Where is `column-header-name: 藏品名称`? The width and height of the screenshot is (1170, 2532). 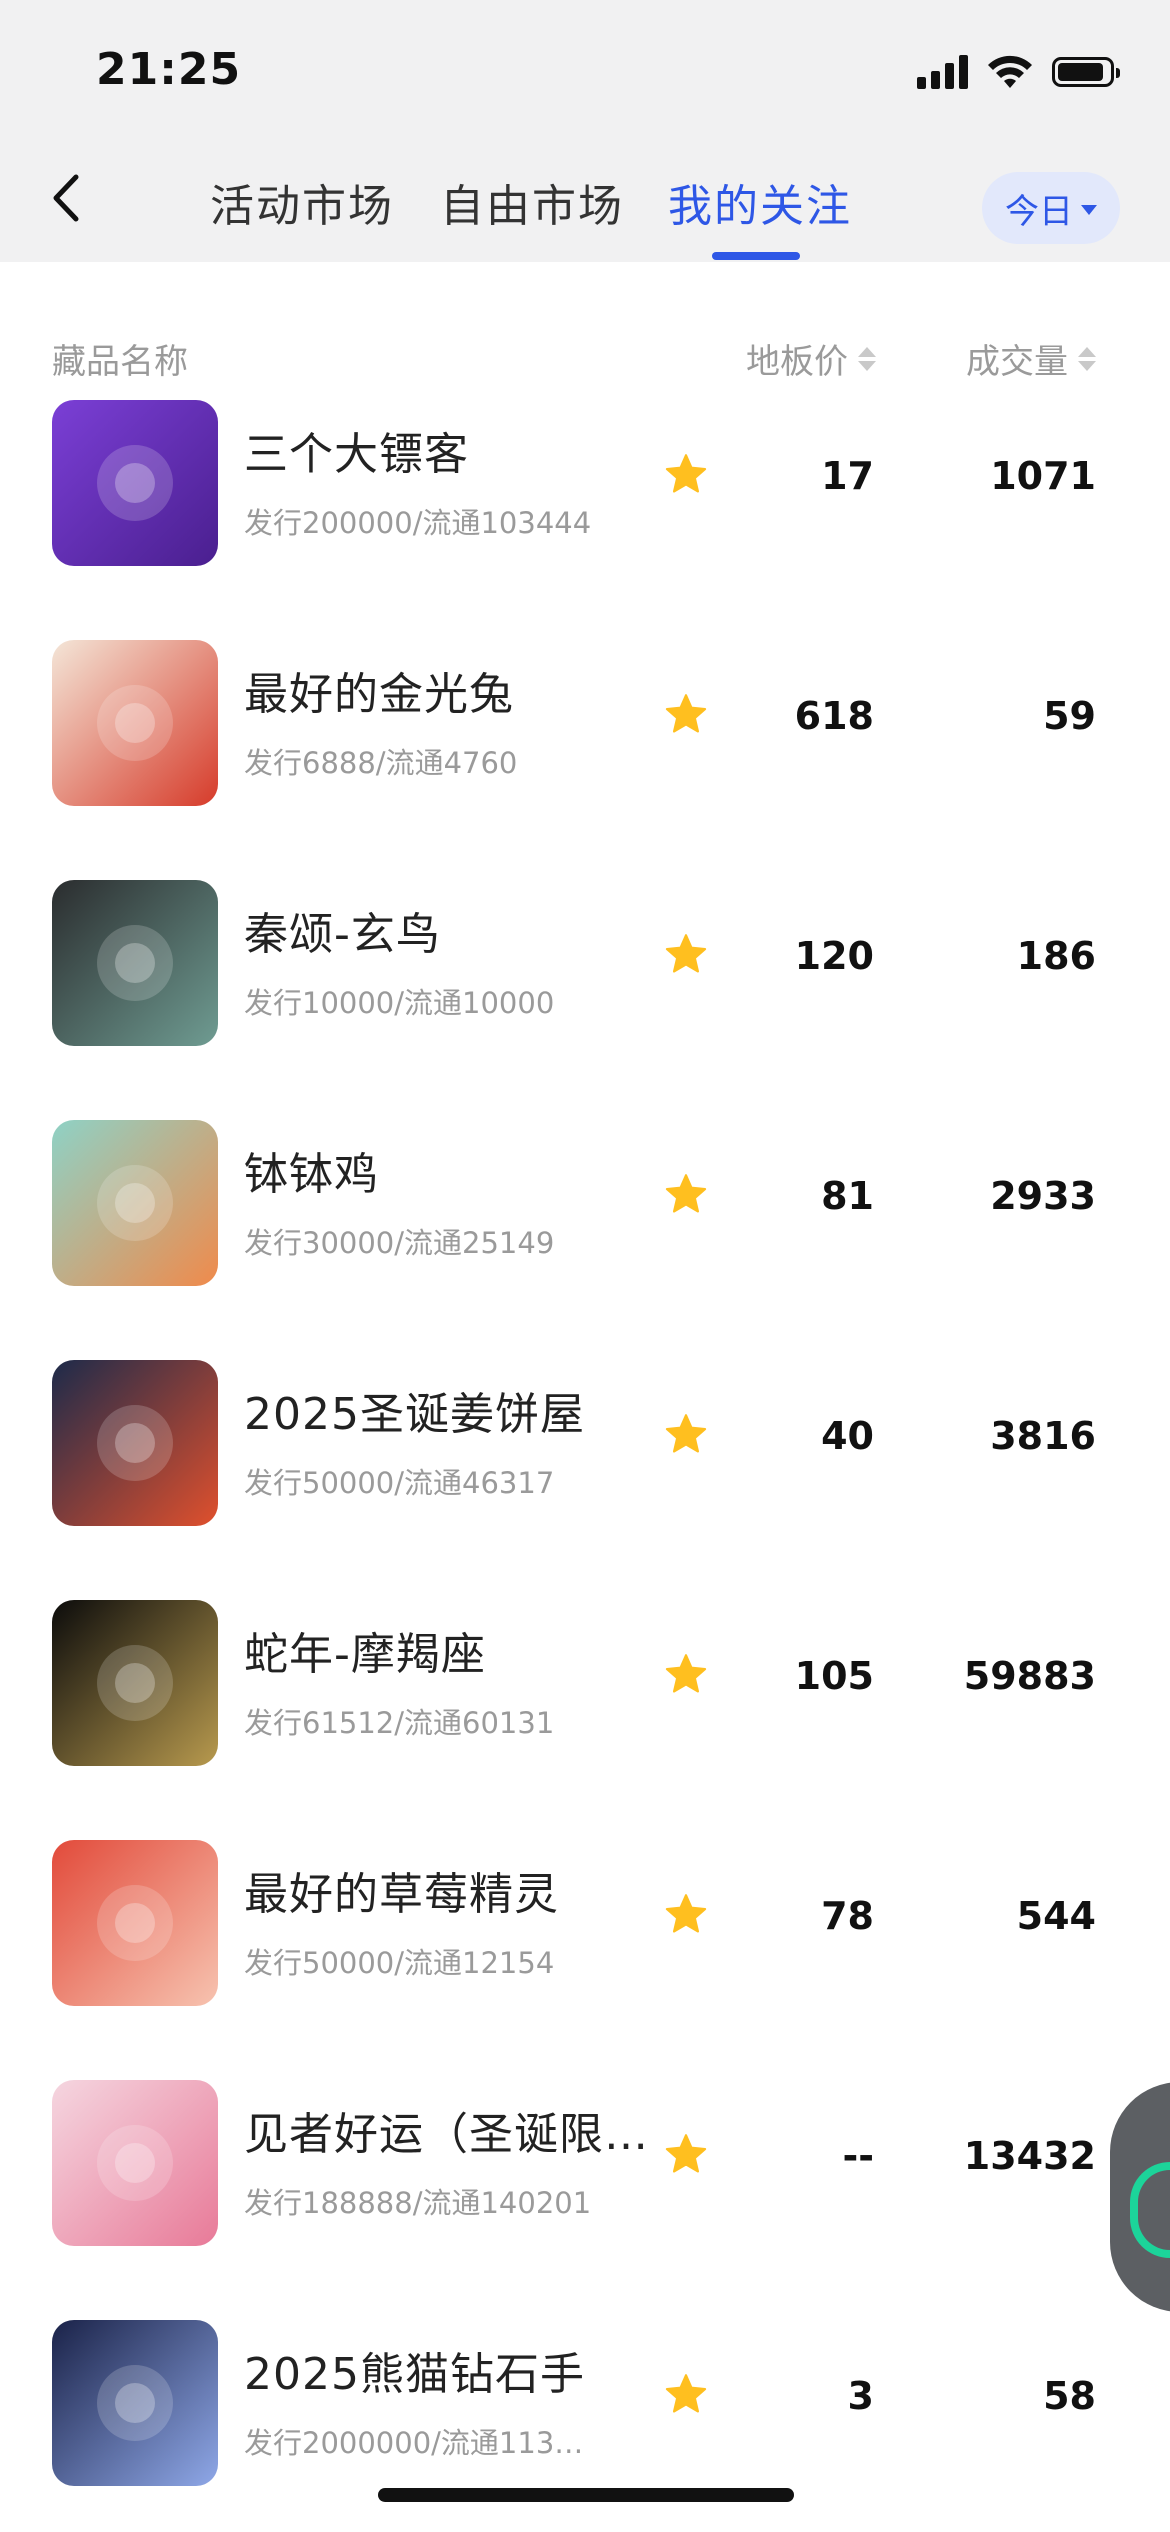
column-header-name: 藏品名称 is located at coordinates (120, 362).